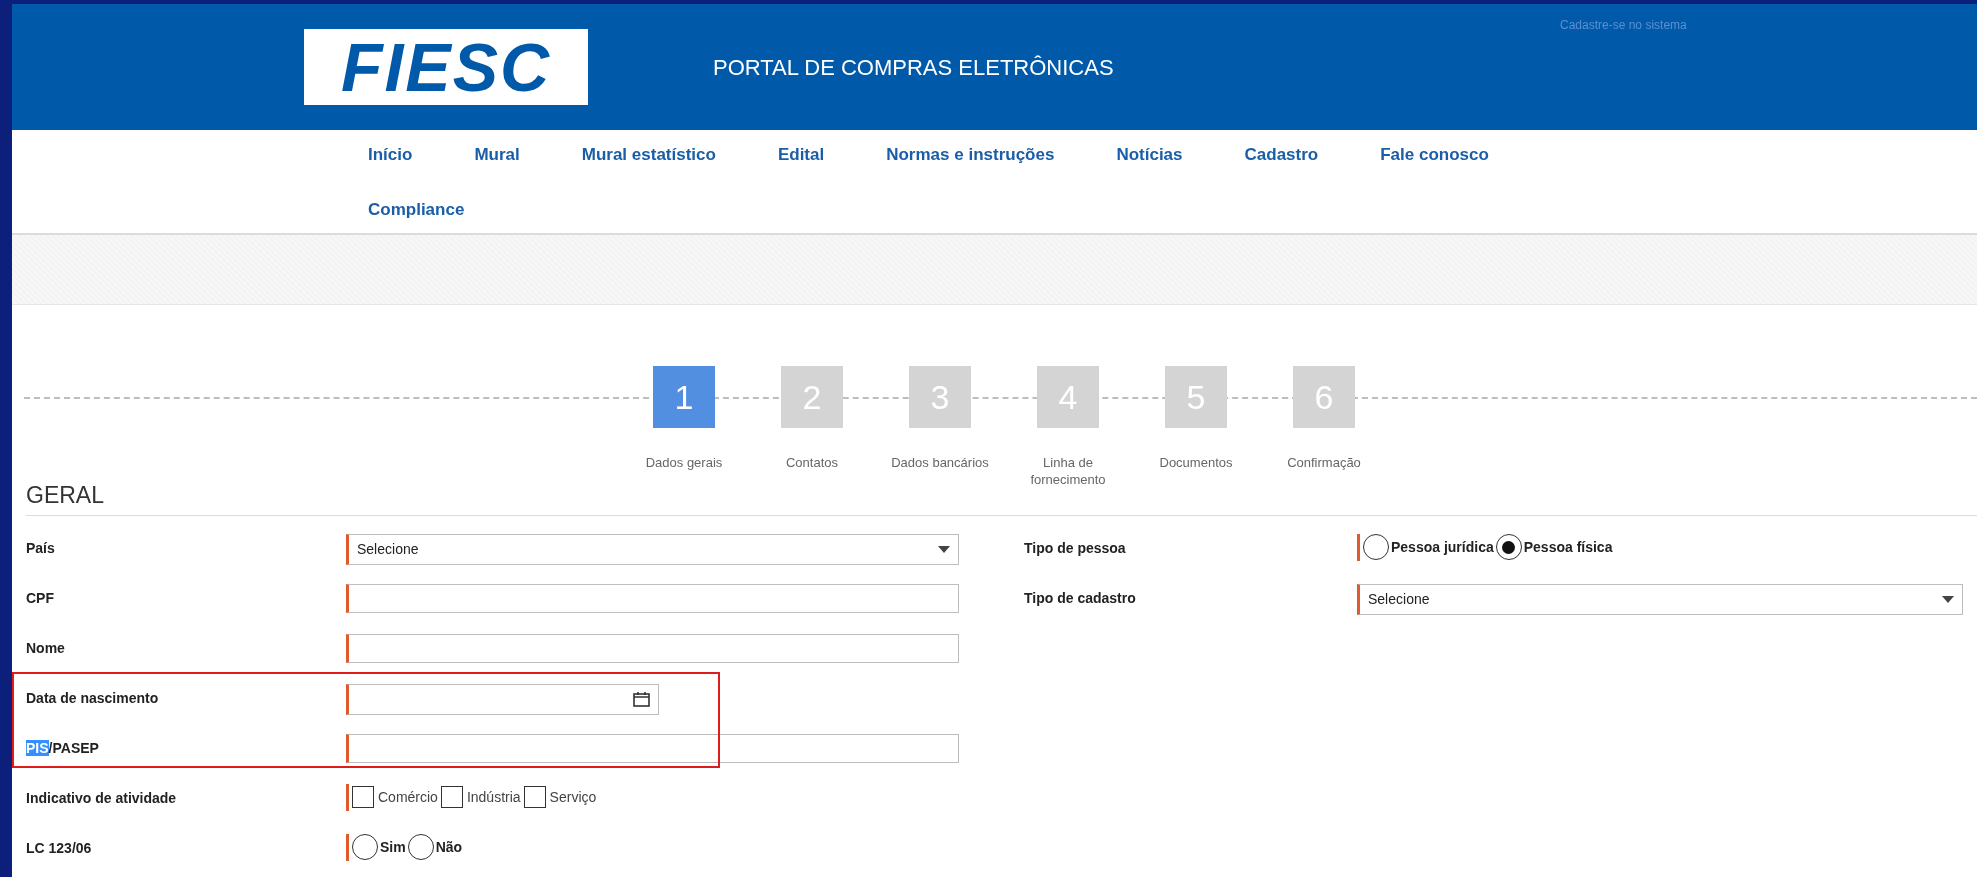 The width and height of the screenshot is (1977, 877). I want to click on step-label: Dados bancários, so click(940, 462).